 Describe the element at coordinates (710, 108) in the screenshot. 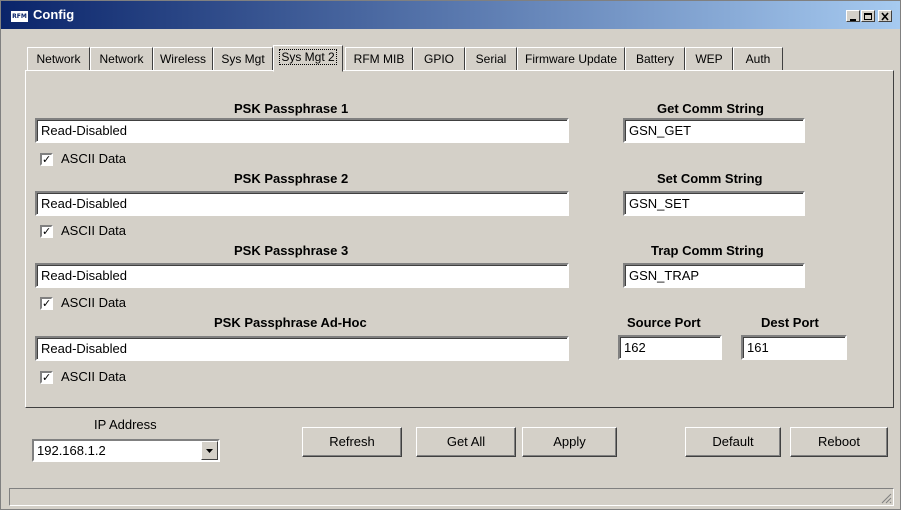

I see `get-comm-label: Get Comm String` at that location.